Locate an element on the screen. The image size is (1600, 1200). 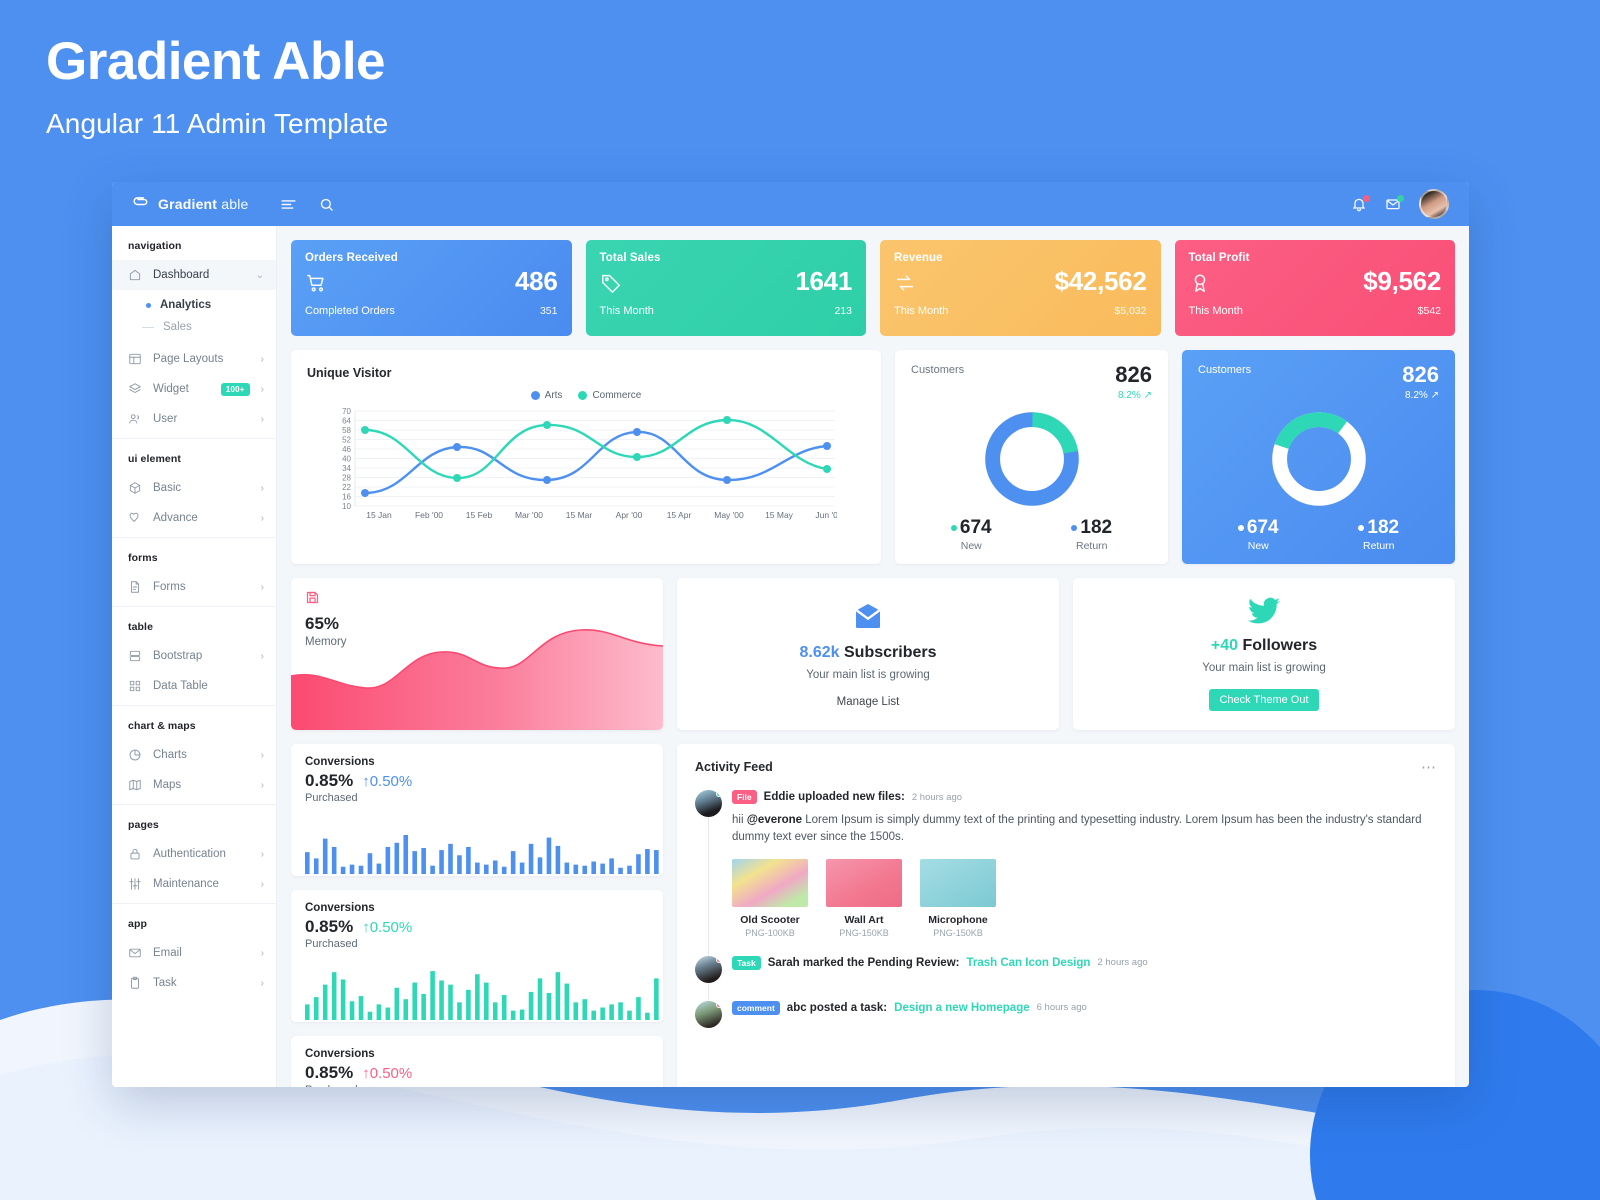
brand-logo: Gradient able is located at coordinates (205, 204).